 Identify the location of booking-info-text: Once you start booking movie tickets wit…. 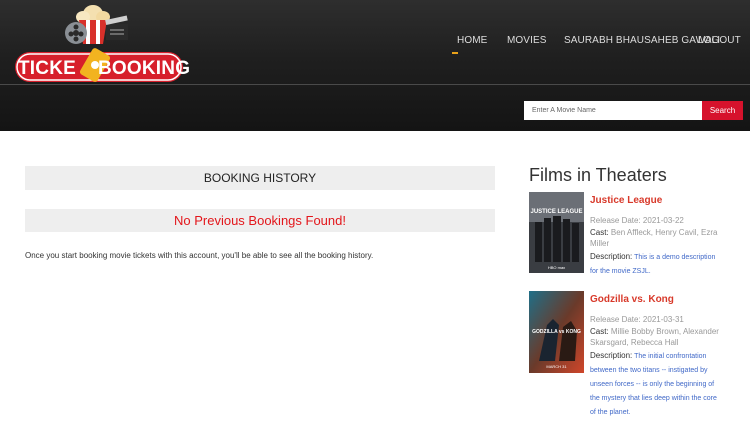
(199, 255).